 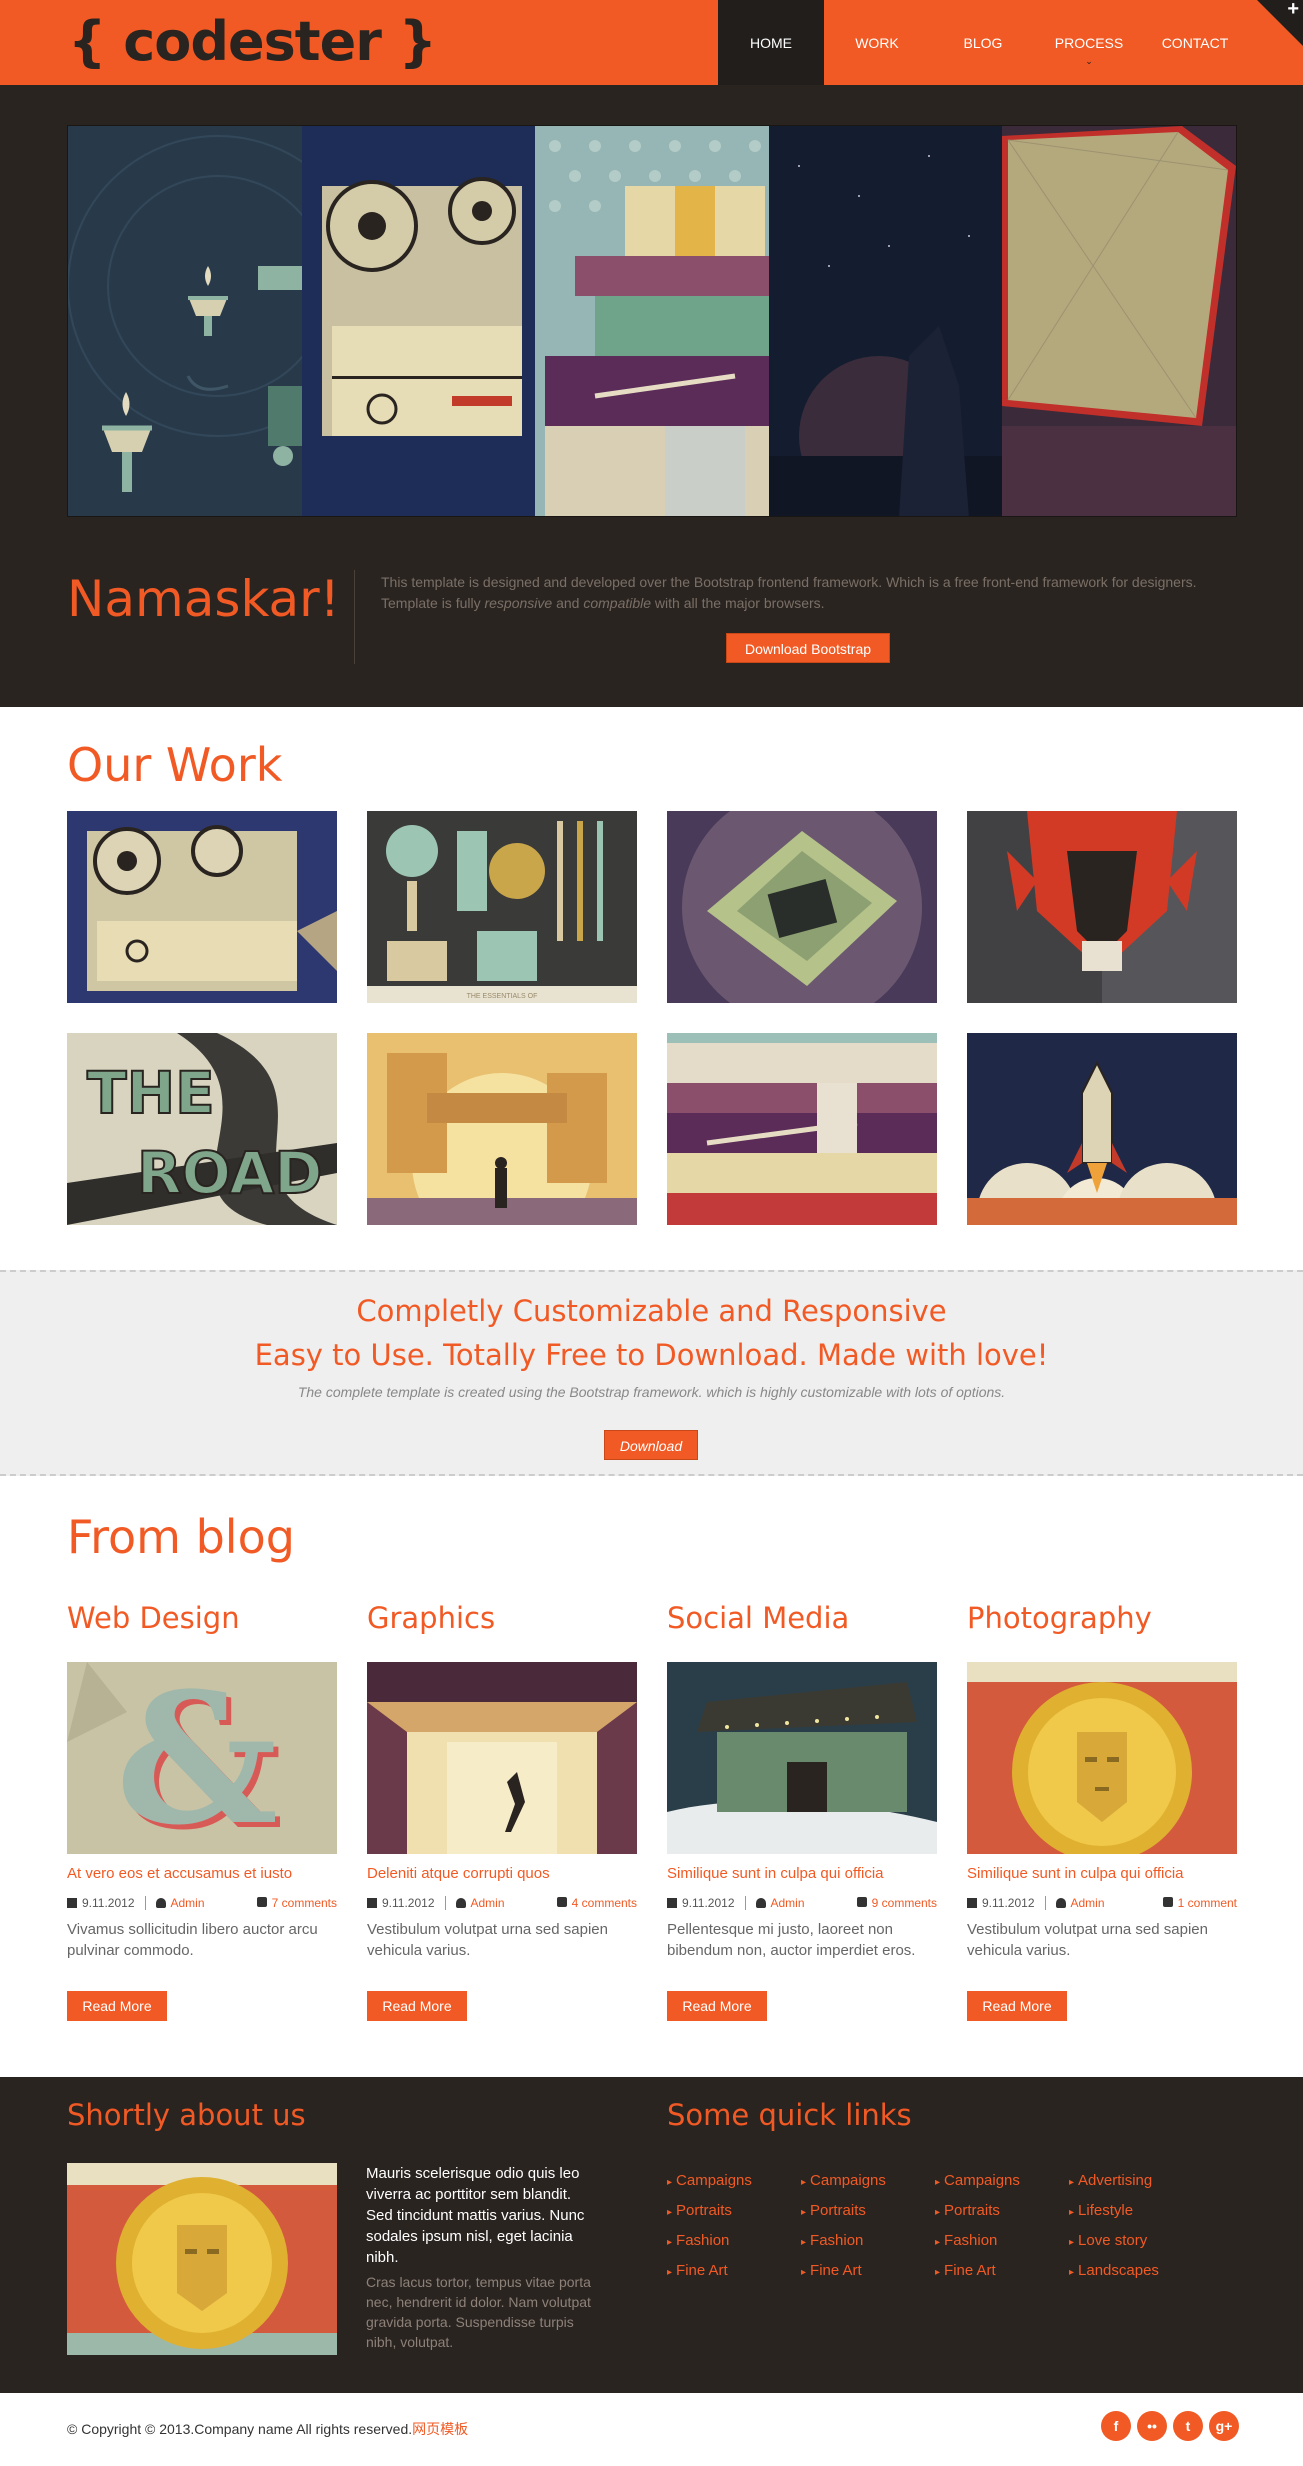 I want to click on work-tile-books, so click(x=802, y=1129).